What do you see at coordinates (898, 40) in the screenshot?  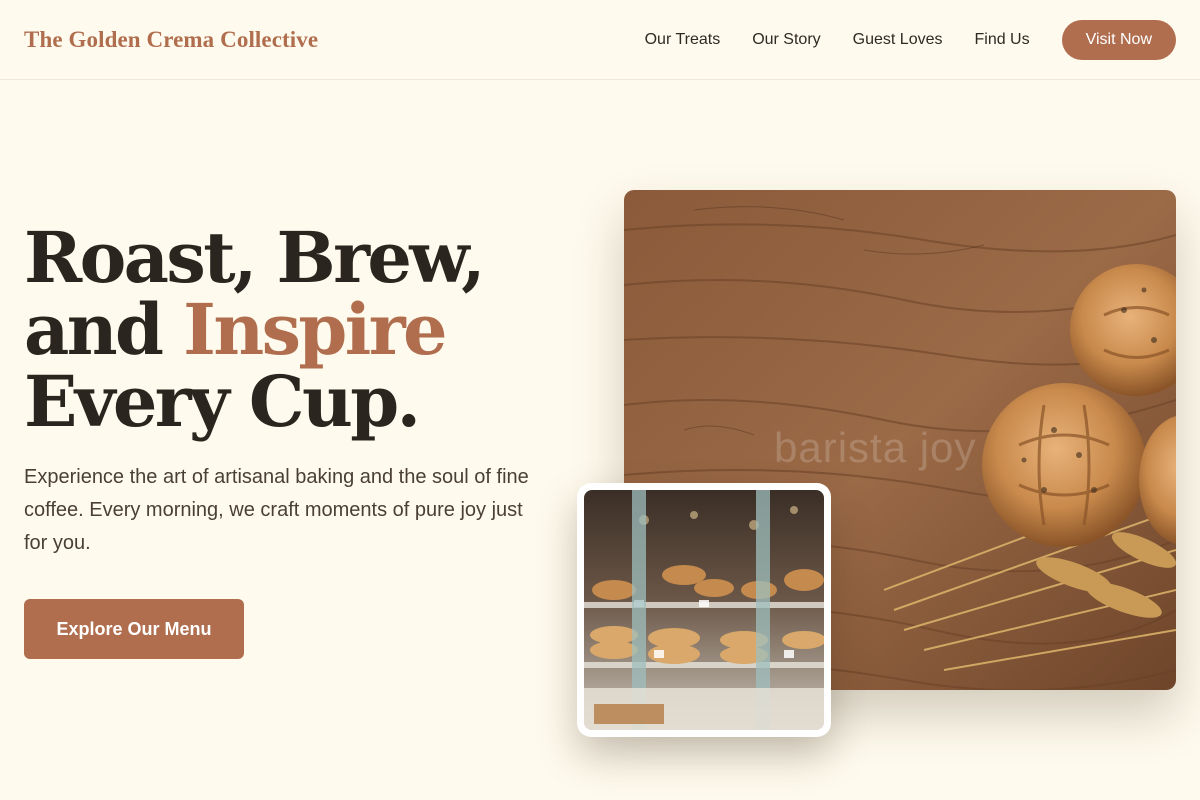 I see `nav-link-guest-loves: Guest Loves` at bounding box center [898, 40].